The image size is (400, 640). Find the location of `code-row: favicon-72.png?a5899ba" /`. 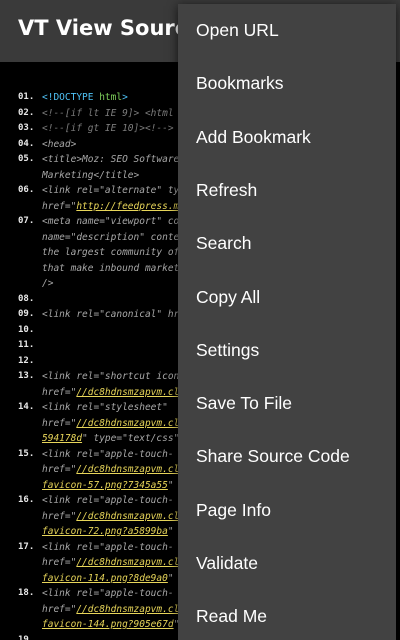

code-row: favicon-72.png?a5899ba" / is located at coordinates (113, 532).